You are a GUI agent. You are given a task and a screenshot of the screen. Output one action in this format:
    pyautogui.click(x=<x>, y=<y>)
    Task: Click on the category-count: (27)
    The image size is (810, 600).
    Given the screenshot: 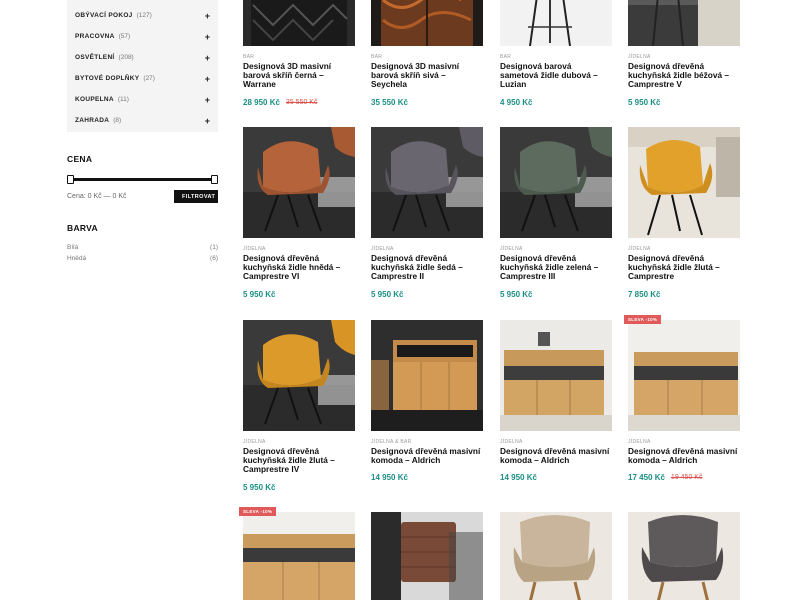 What is the action you would take?
    pyautogui.click(x=149, y=78)
    